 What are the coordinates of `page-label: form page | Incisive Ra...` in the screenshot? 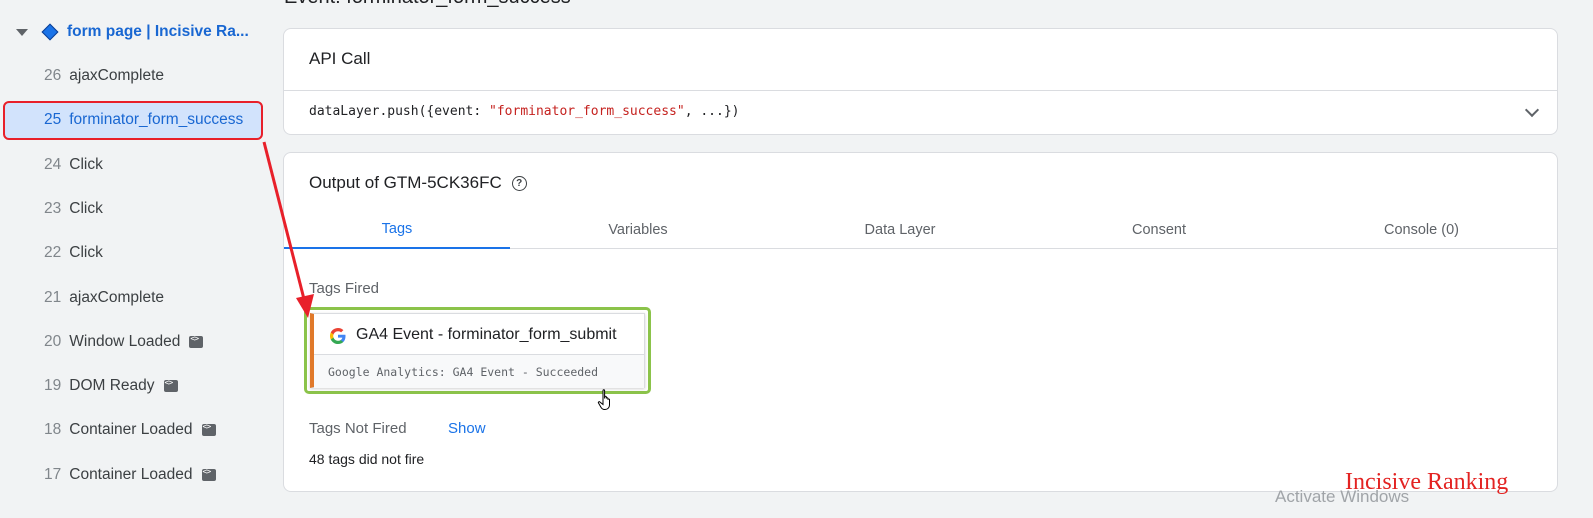 It's located at (158, 31).